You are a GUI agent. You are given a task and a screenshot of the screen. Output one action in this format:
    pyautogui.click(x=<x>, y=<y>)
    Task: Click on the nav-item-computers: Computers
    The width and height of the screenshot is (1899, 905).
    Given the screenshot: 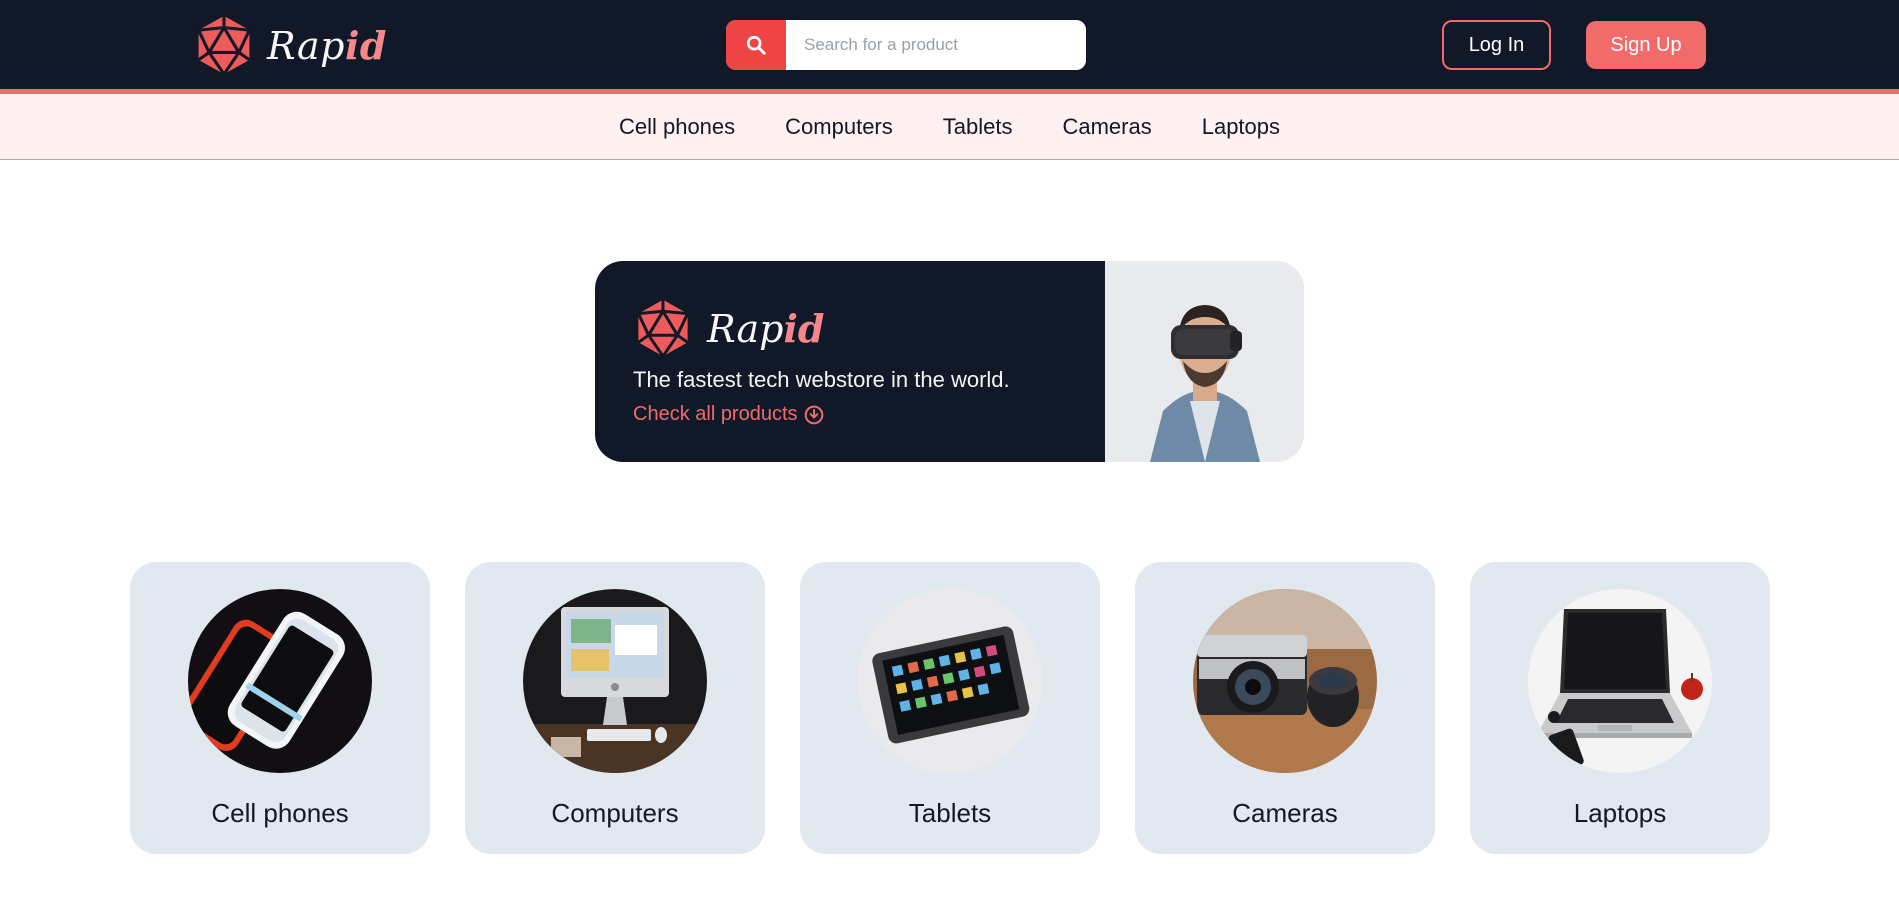 What is the action you would take?
    pyautogui.click(x=839, y=127)
    